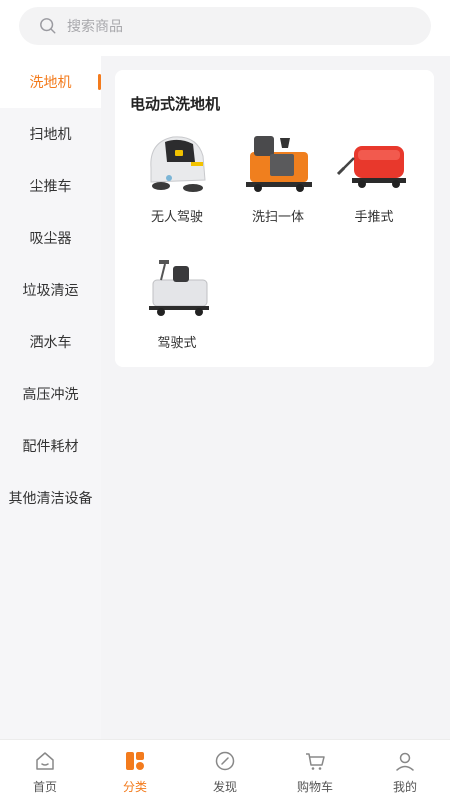  Describe the element at coordinates (135, 761) in the screenshot. I see `category-icon` at that location.